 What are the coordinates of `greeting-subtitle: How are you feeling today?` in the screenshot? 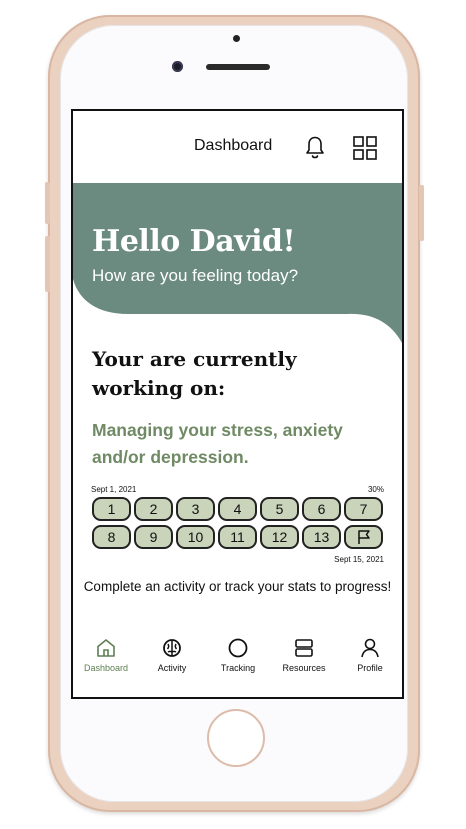 It's located at (195, 275).